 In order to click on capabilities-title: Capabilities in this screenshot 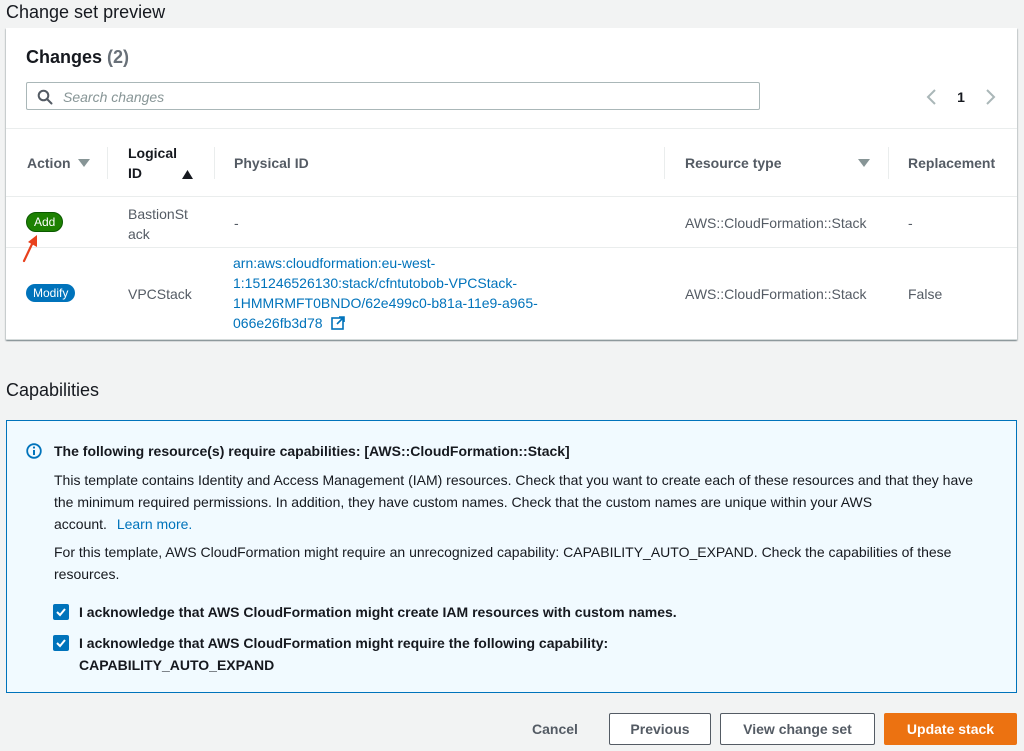, I will do `click(53, 390)`.